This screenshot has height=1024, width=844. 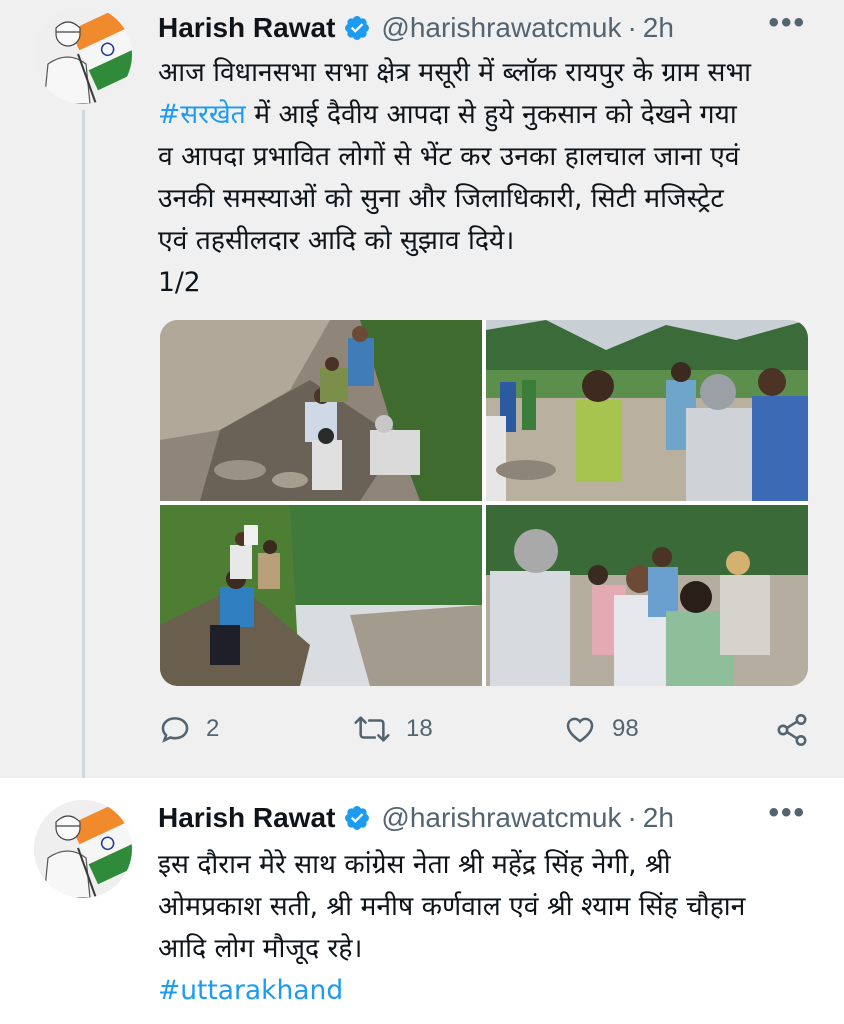 I want to click on tweet-actions: 2 18 98, so click(x=488, y=734).